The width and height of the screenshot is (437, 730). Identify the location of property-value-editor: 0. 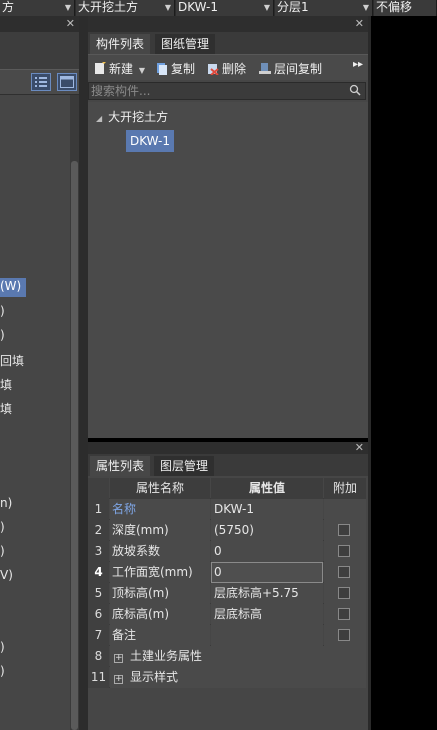
(267, 572).